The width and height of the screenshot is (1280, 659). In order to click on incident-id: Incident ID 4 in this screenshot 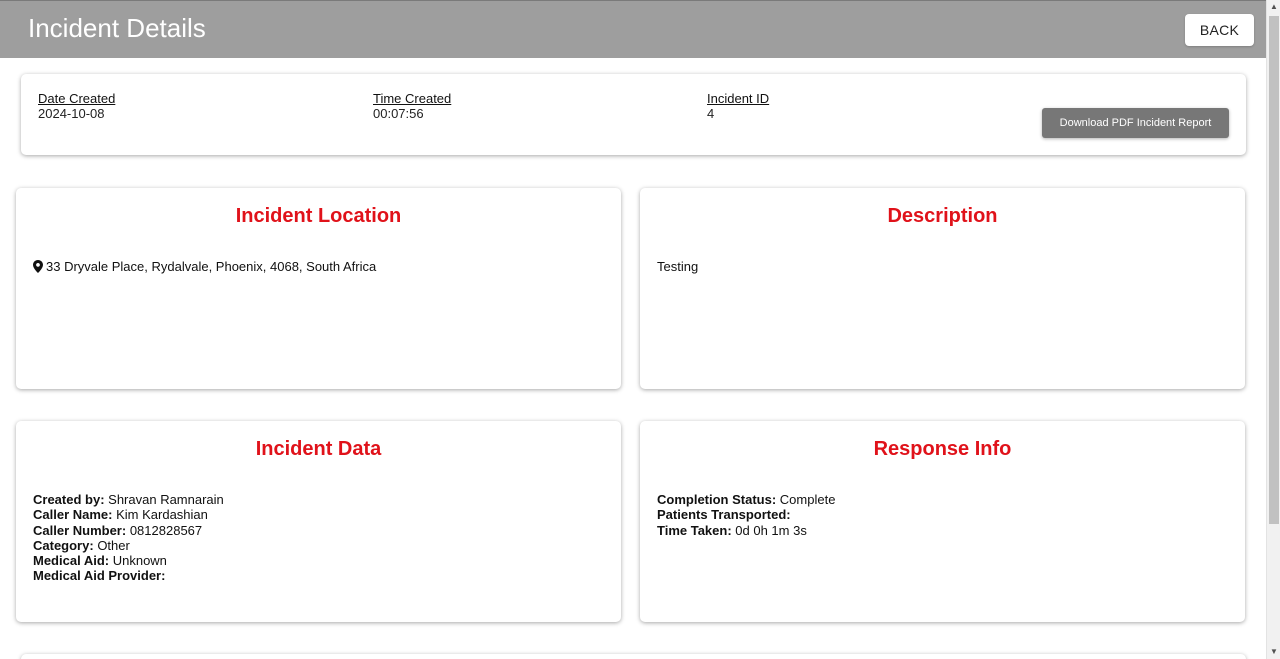, I will do `click(738, 106)`.